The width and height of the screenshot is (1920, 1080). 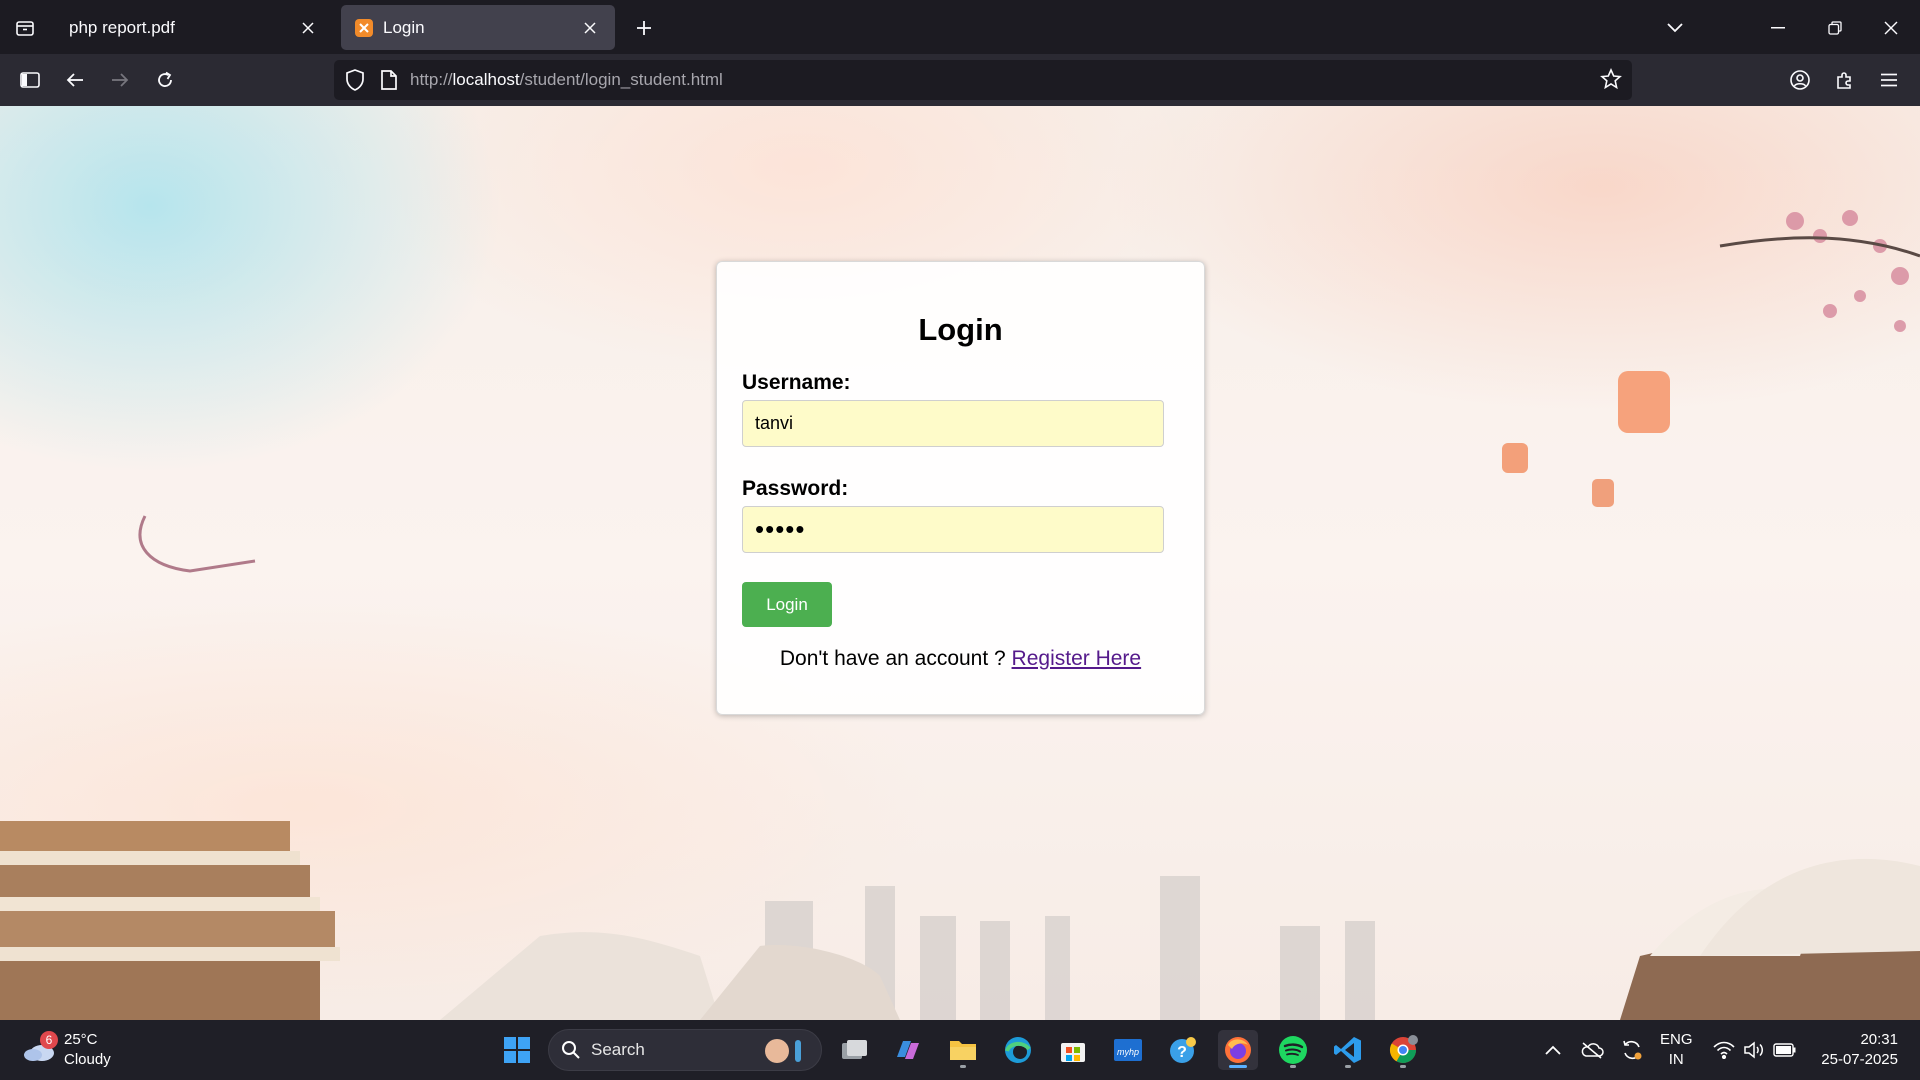 I want to click on page-icon, so click(x=389, y=80).